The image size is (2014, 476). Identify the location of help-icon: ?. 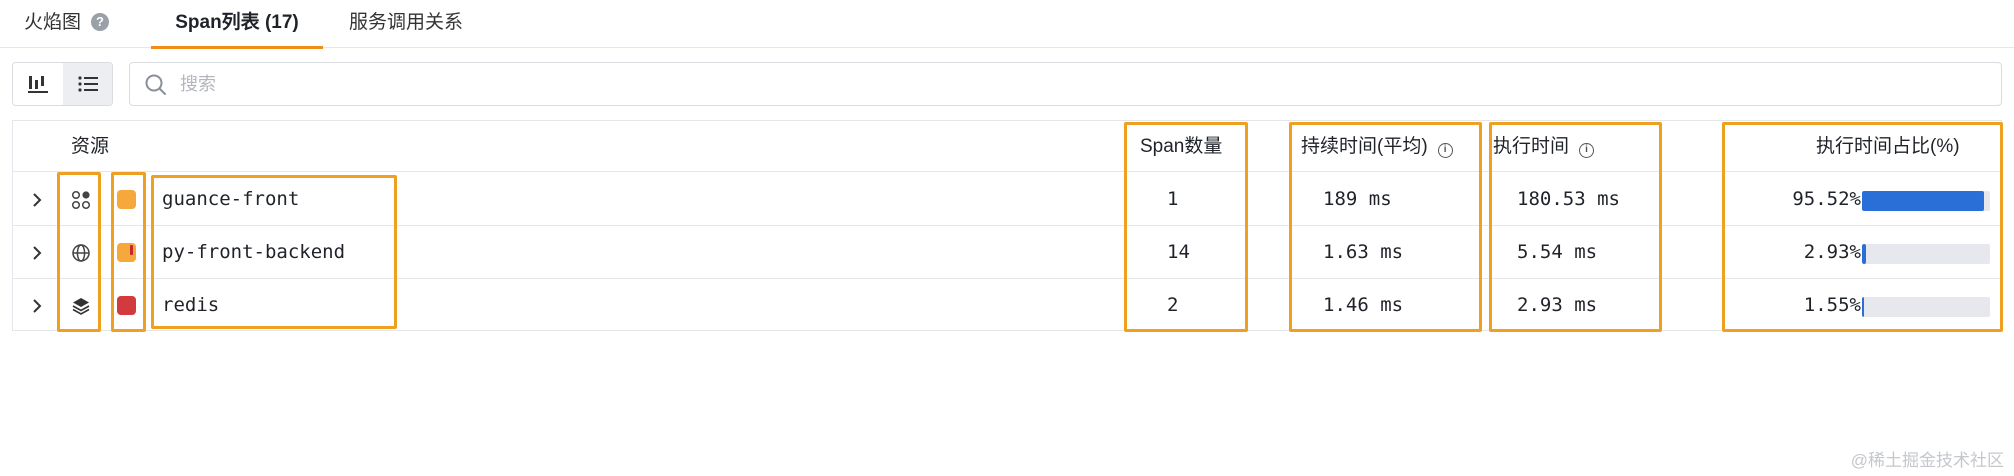
(100, 22).